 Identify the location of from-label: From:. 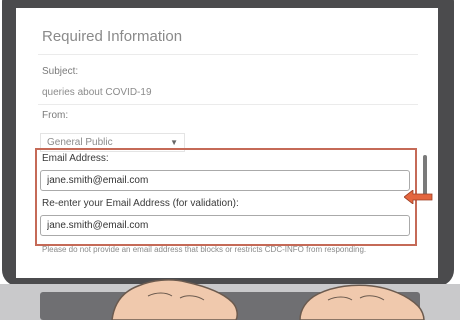
(55, 115).